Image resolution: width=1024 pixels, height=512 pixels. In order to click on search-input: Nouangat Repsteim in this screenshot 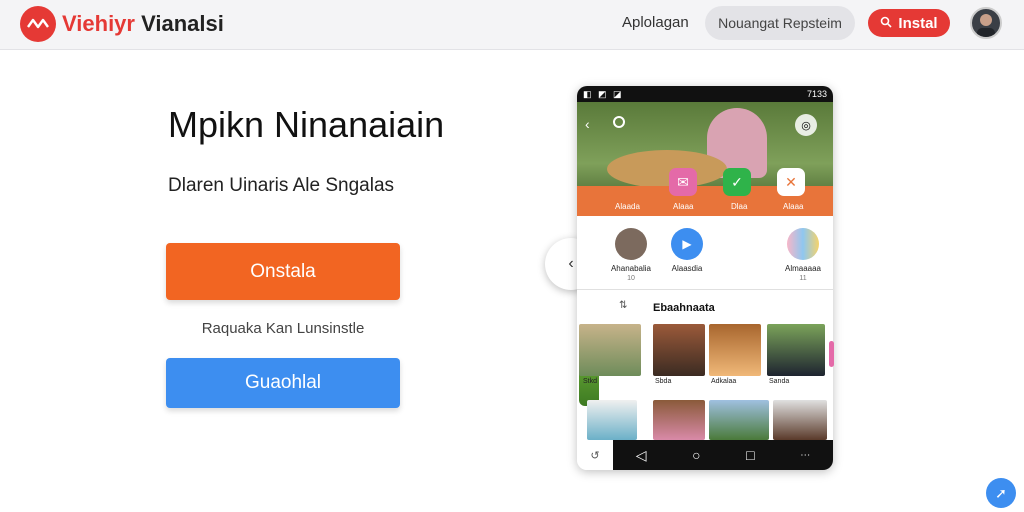, I will do `click(780, 23)`.